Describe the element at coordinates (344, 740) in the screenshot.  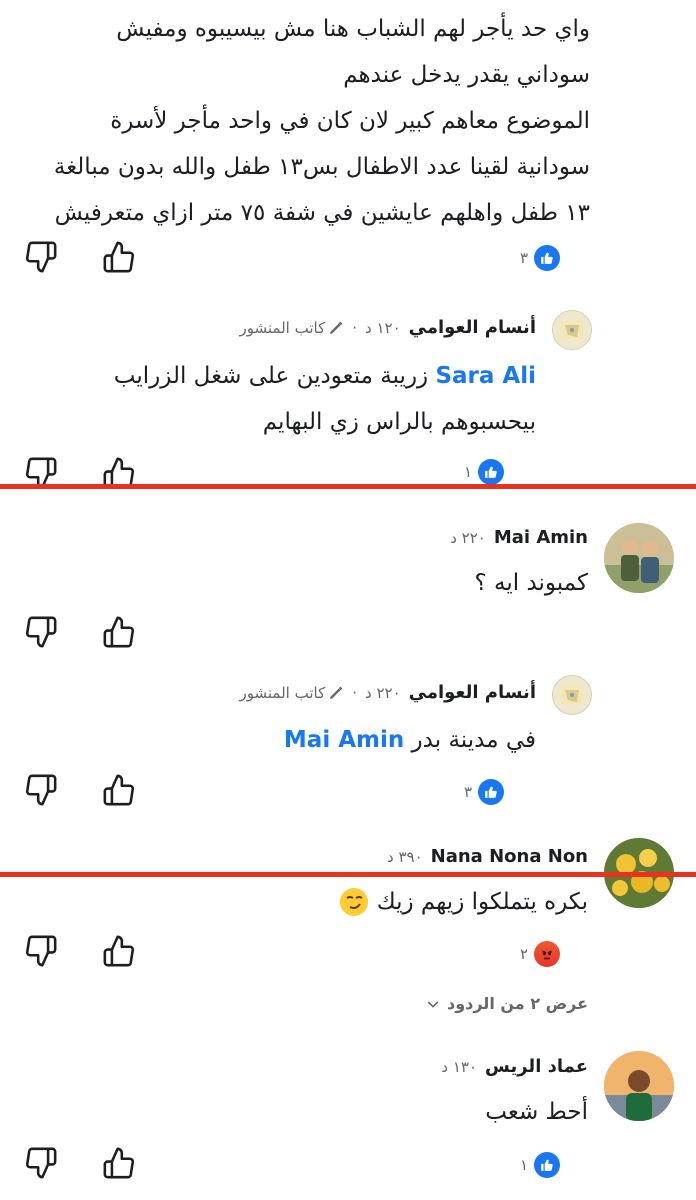
I see `mention-link: Mai Amin` at that location.